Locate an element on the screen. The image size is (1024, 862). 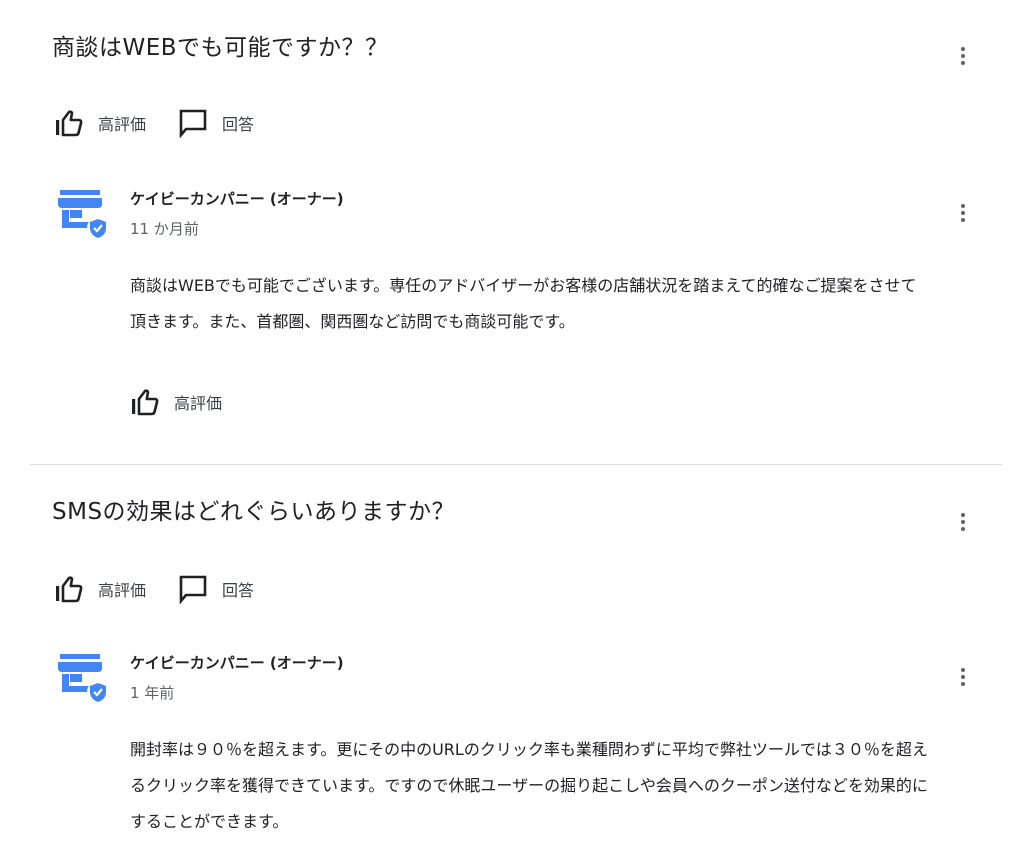
answer-actions: 高評価 is located at coordinates (192, 402).